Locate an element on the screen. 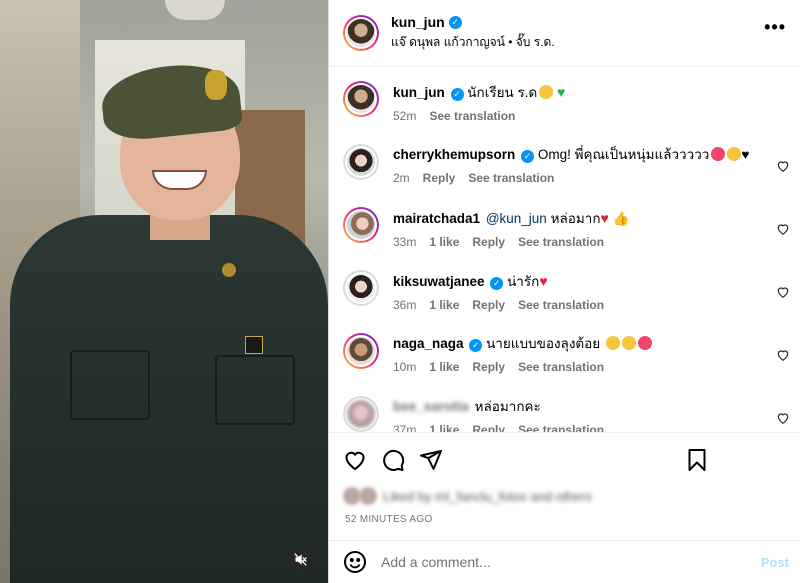 The width and height of the screenshot is (800, 583). photo-left-pocket is located at coordinates (110, 385).